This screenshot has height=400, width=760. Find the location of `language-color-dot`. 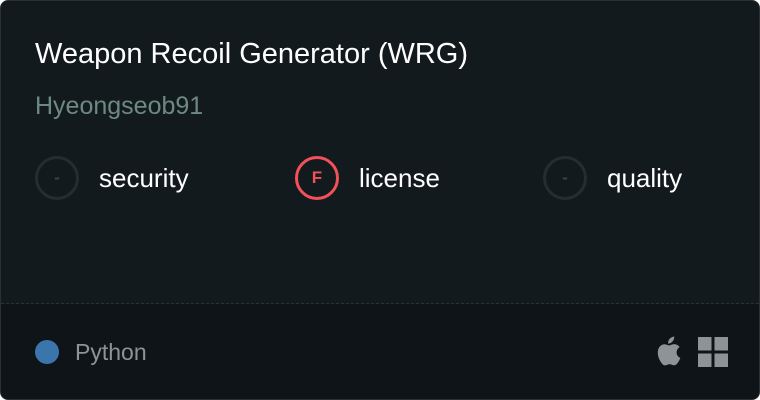

language-color-dot is located at coordinates (47, 352).